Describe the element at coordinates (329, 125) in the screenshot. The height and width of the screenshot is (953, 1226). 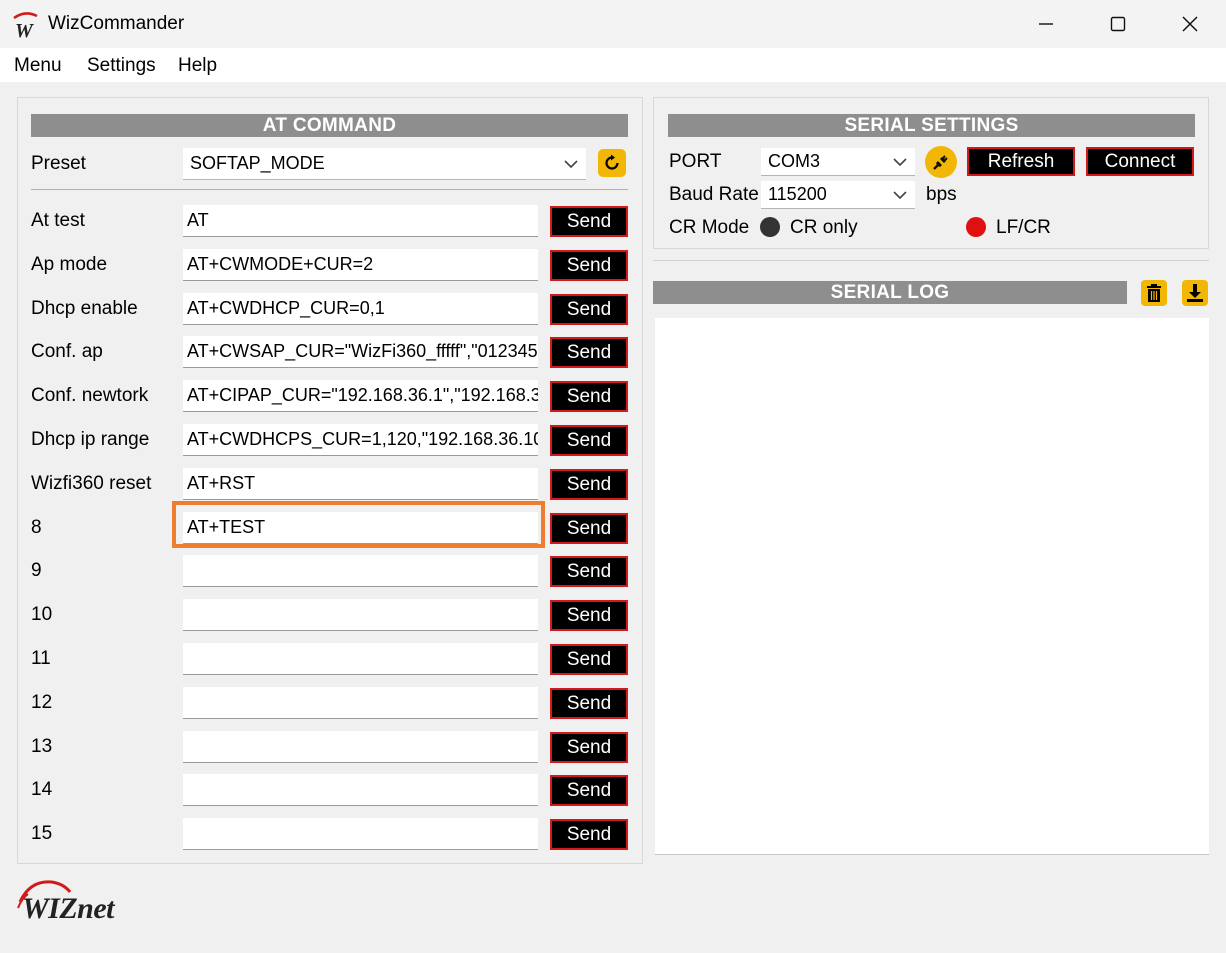
I see `at-command-header: AT COMMAND` at that location.